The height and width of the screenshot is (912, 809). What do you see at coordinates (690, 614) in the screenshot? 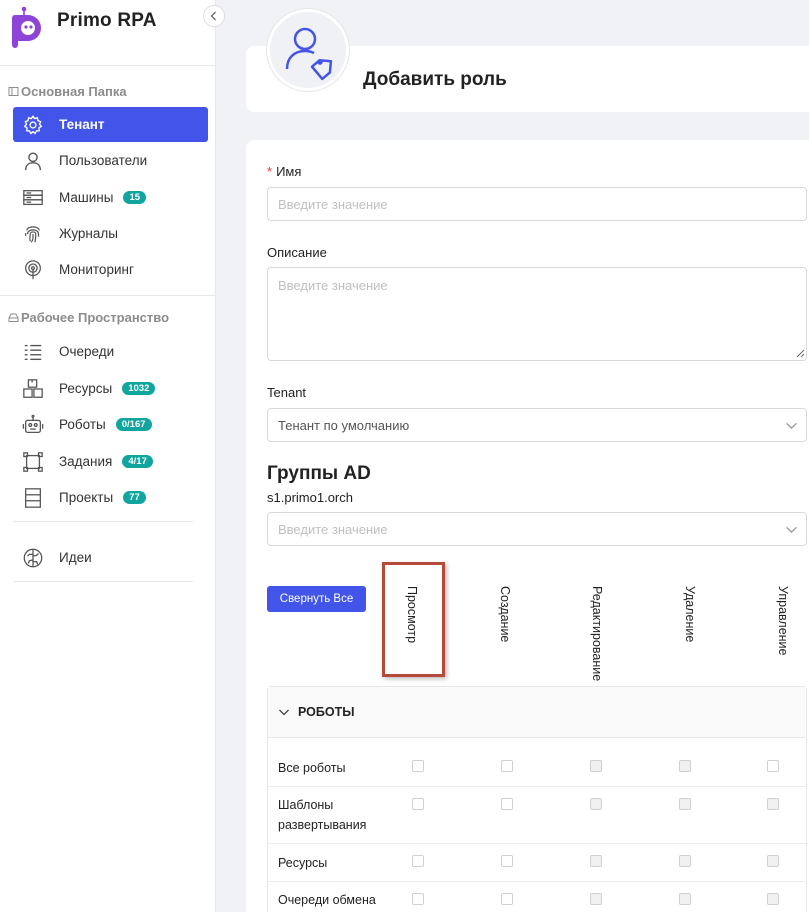
I see `column-delete: Удаление` at bounding box center [690, 614].